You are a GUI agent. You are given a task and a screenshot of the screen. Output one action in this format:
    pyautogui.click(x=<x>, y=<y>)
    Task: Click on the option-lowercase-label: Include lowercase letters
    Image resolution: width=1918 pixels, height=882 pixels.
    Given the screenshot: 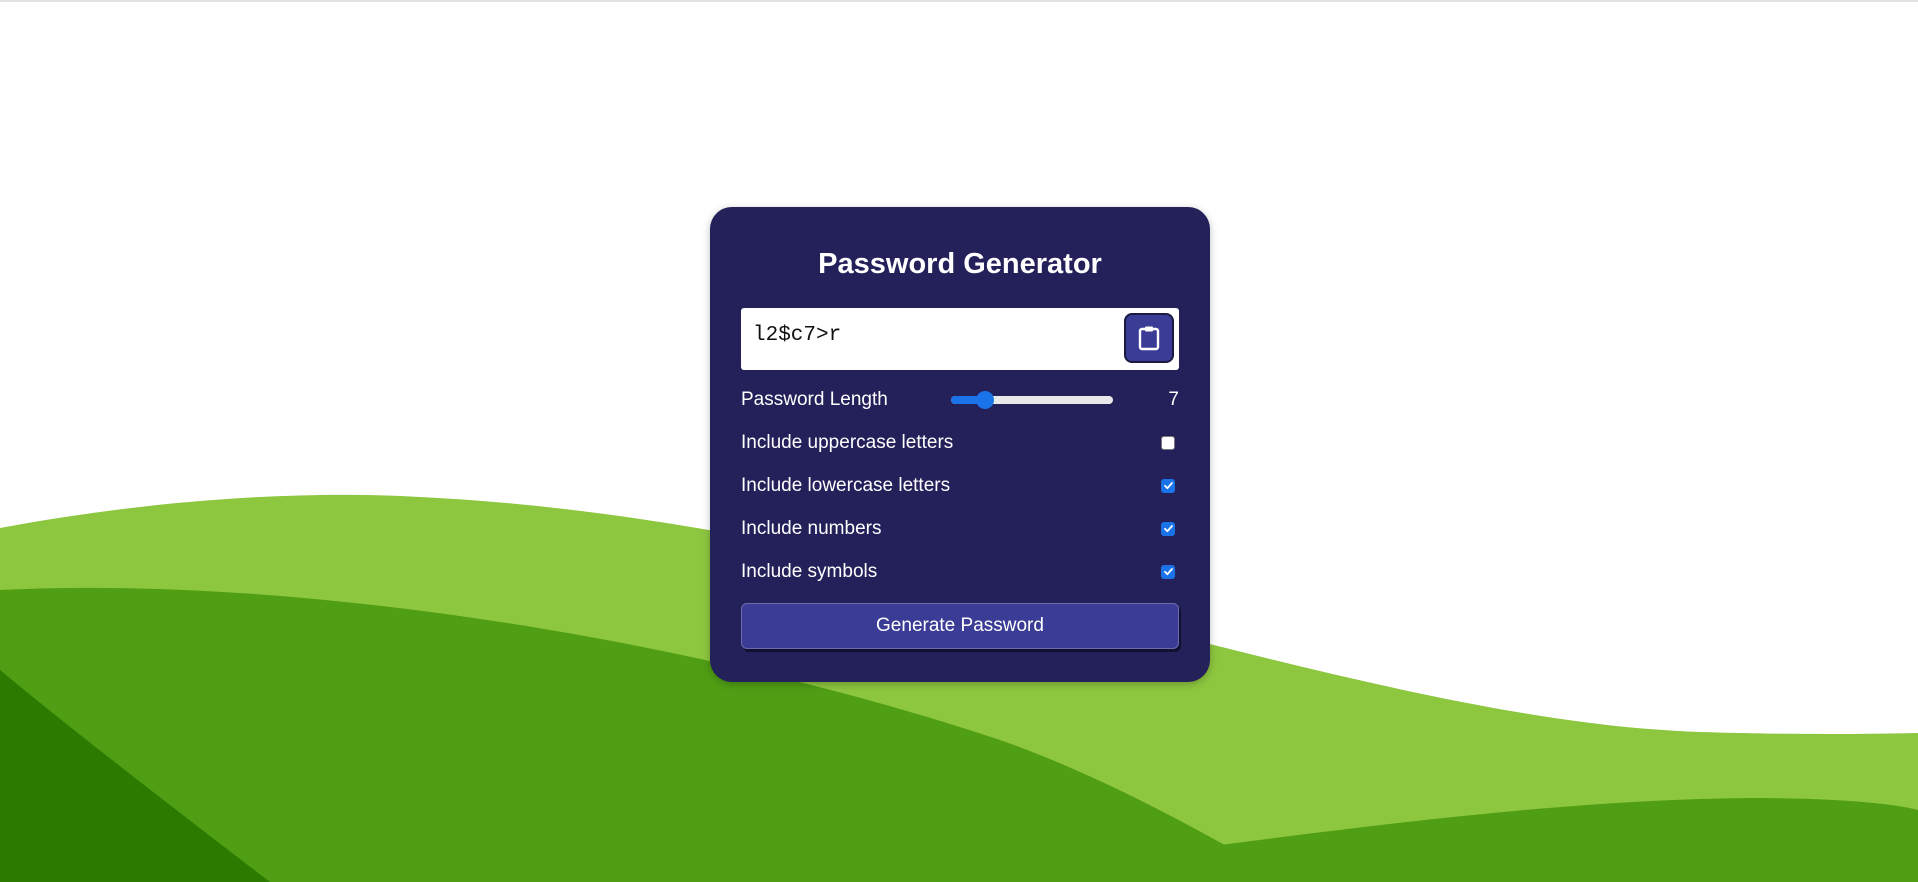 What is the action you would take?
    pyautogui.click(x=846, y=485)
    